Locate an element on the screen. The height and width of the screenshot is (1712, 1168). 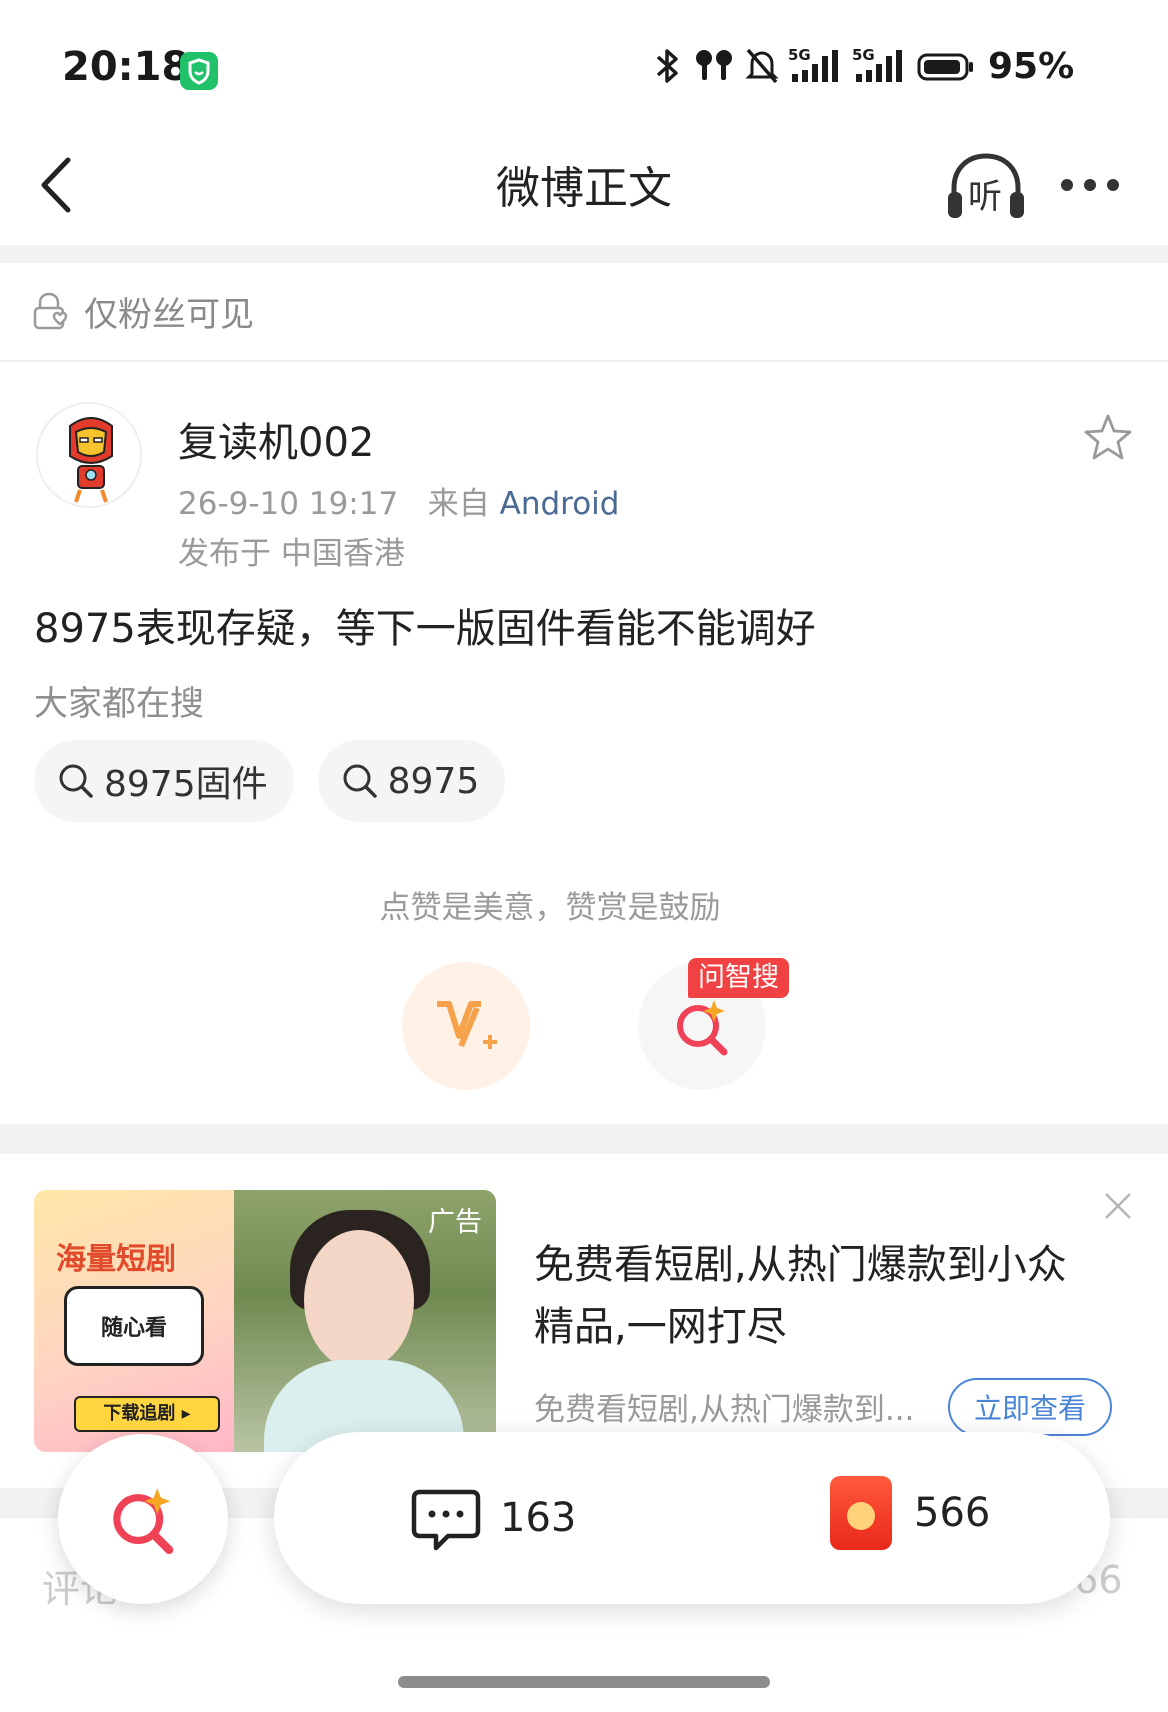
title-divider is located at coordinates (584, 254).